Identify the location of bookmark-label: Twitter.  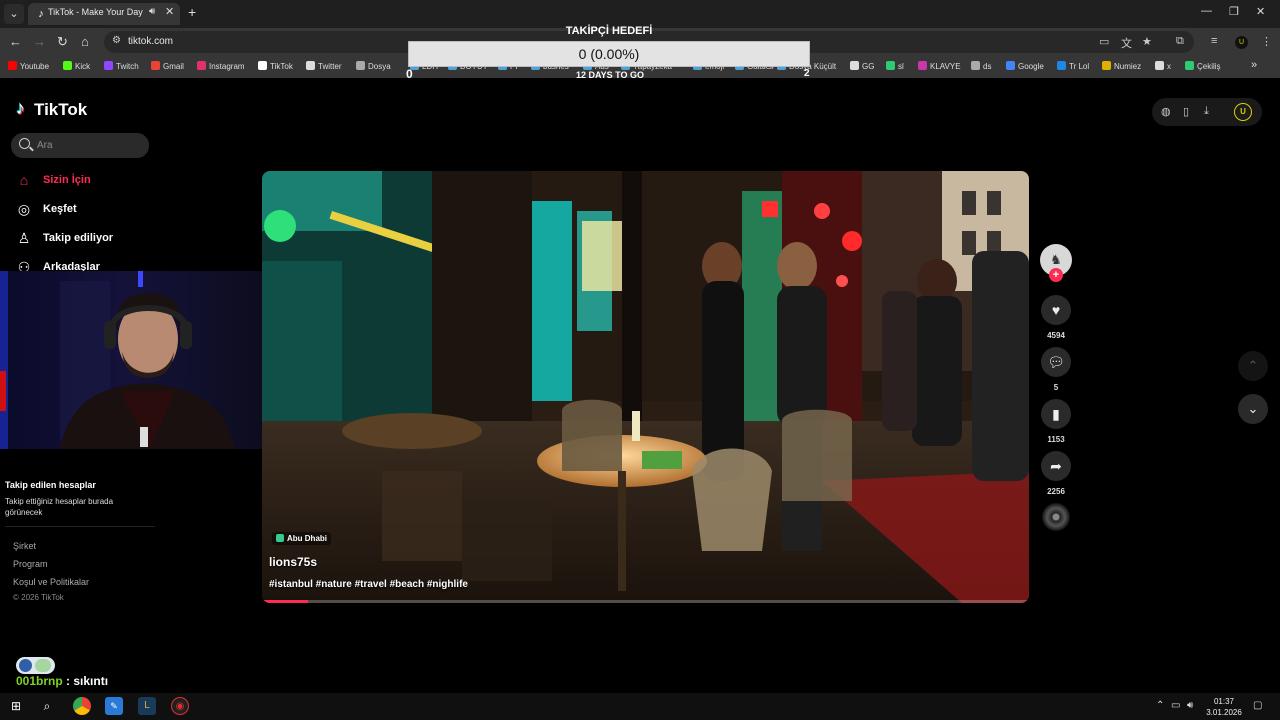
(330, 66).